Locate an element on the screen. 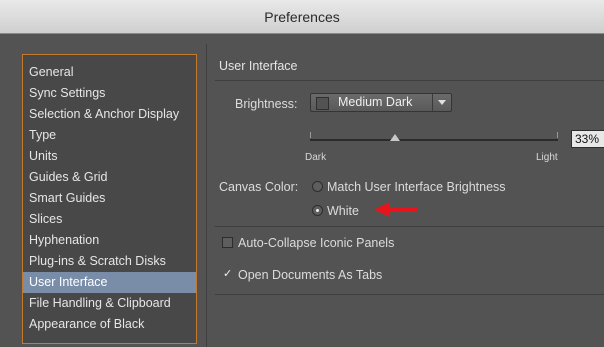 The width and height of the screenshot is (604, 347). brightness-slider-thumb is located at coordinates (395, 137).